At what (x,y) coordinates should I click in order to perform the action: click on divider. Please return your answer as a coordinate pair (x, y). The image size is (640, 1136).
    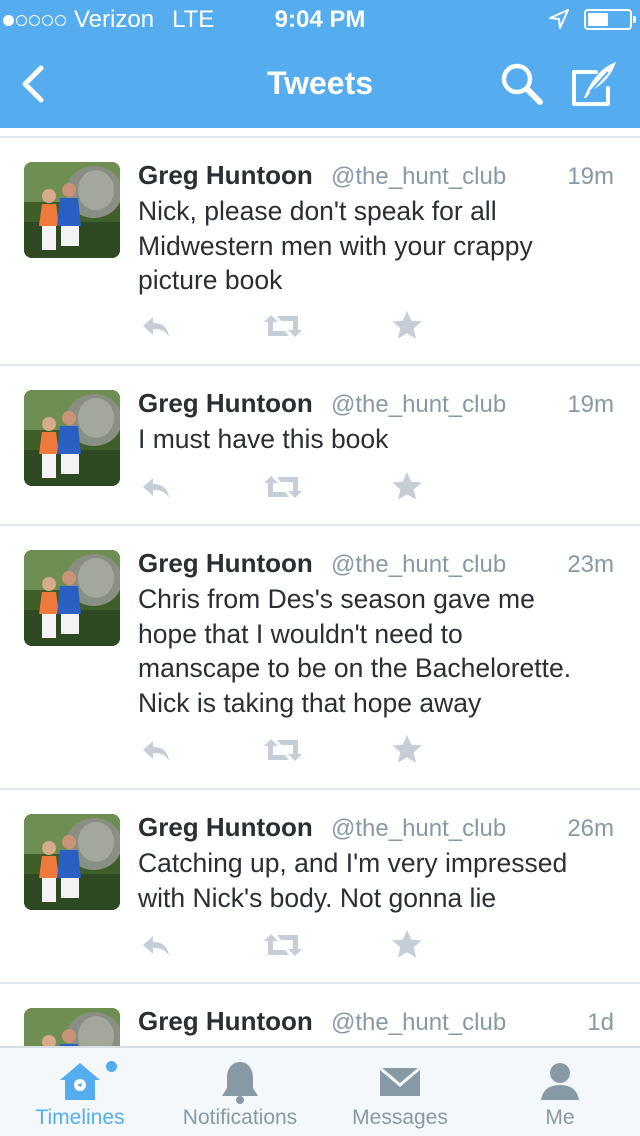
    Looking at the image, I should click on (320, 133).